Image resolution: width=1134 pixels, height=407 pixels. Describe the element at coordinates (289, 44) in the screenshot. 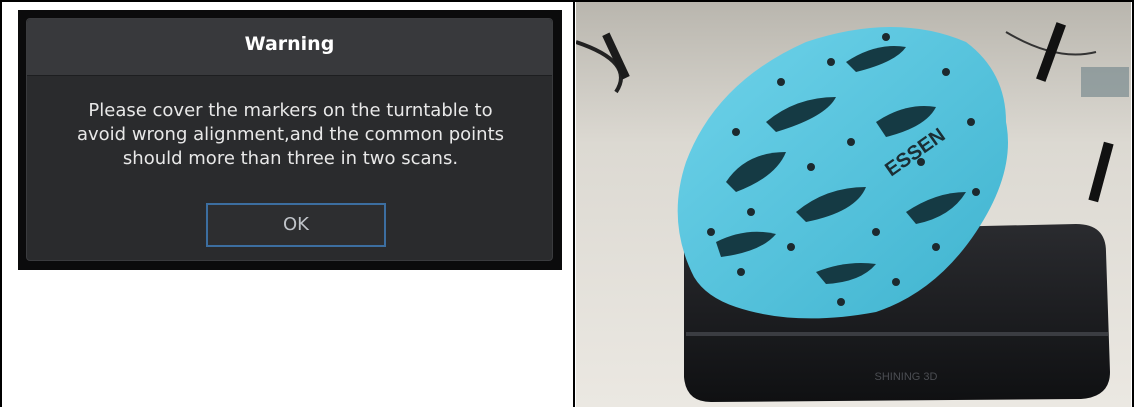

I see `dialog-title: Warning` at that location.